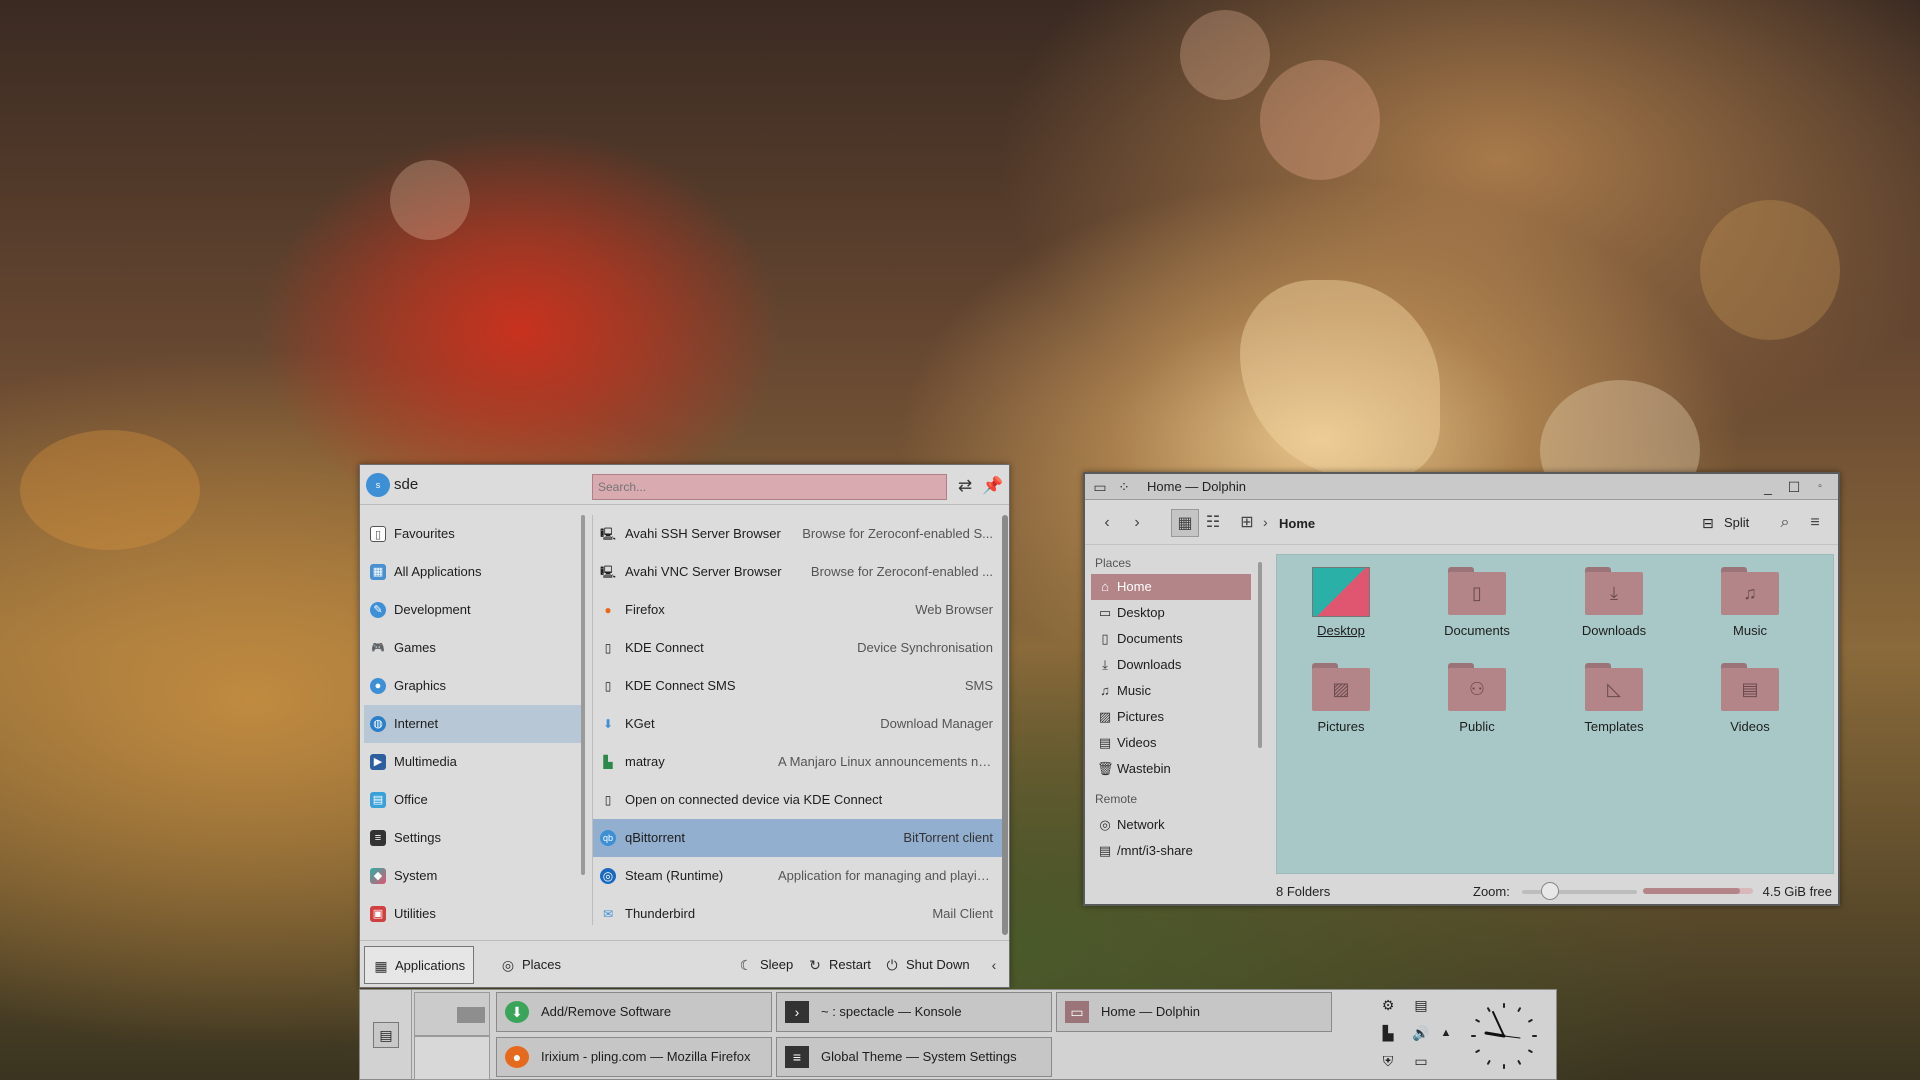  I want to click on folder-pictures: ▨ Pictures, so click(1341, 693).